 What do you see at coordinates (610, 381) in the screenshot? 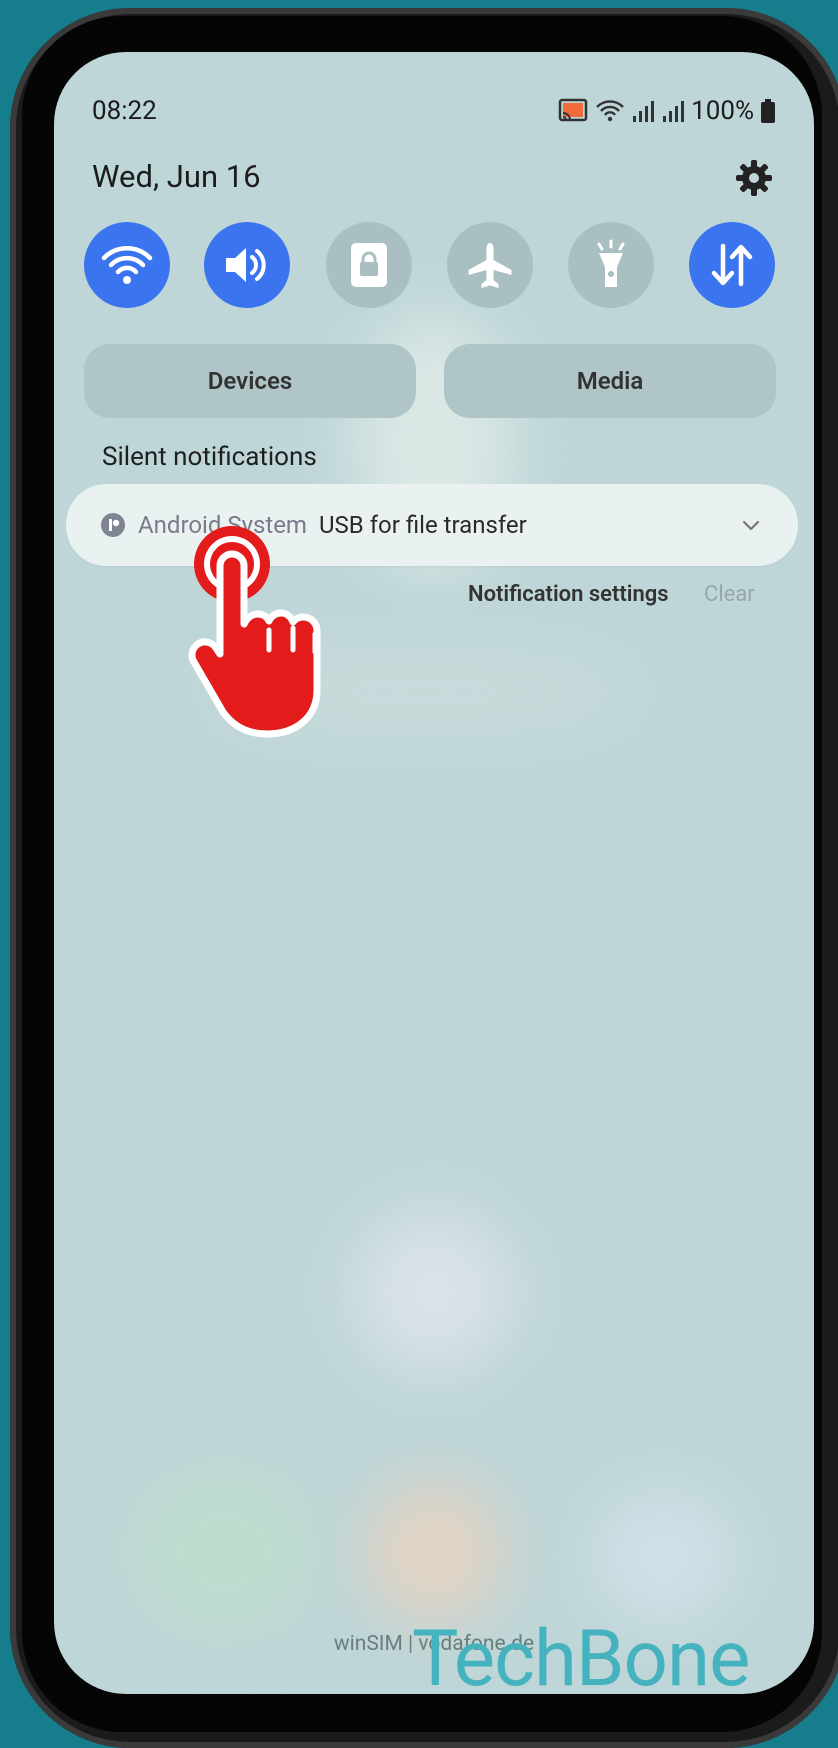
I see `media-button: Media` at bounding box center [610, 381].